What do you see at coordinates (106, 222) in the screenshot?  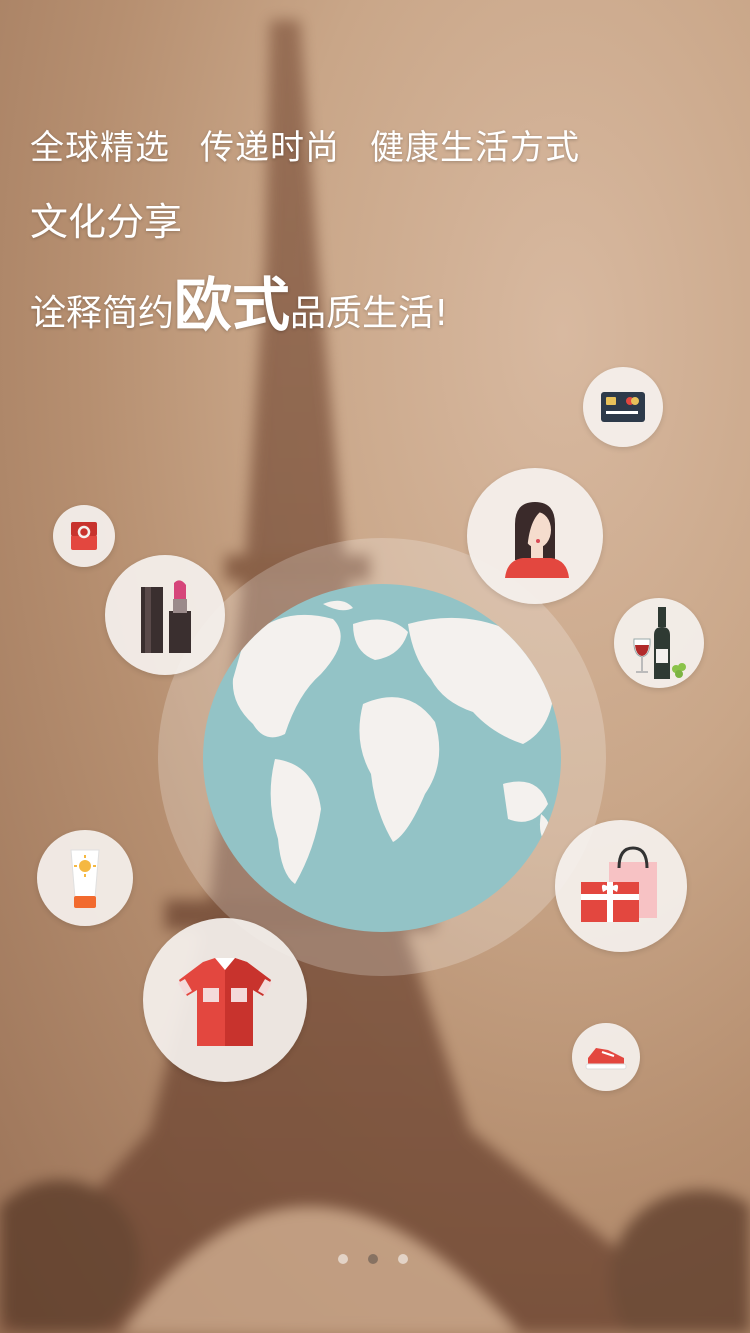 I see `headline-line-2: 文化分享` at bounding box center [106, 222].